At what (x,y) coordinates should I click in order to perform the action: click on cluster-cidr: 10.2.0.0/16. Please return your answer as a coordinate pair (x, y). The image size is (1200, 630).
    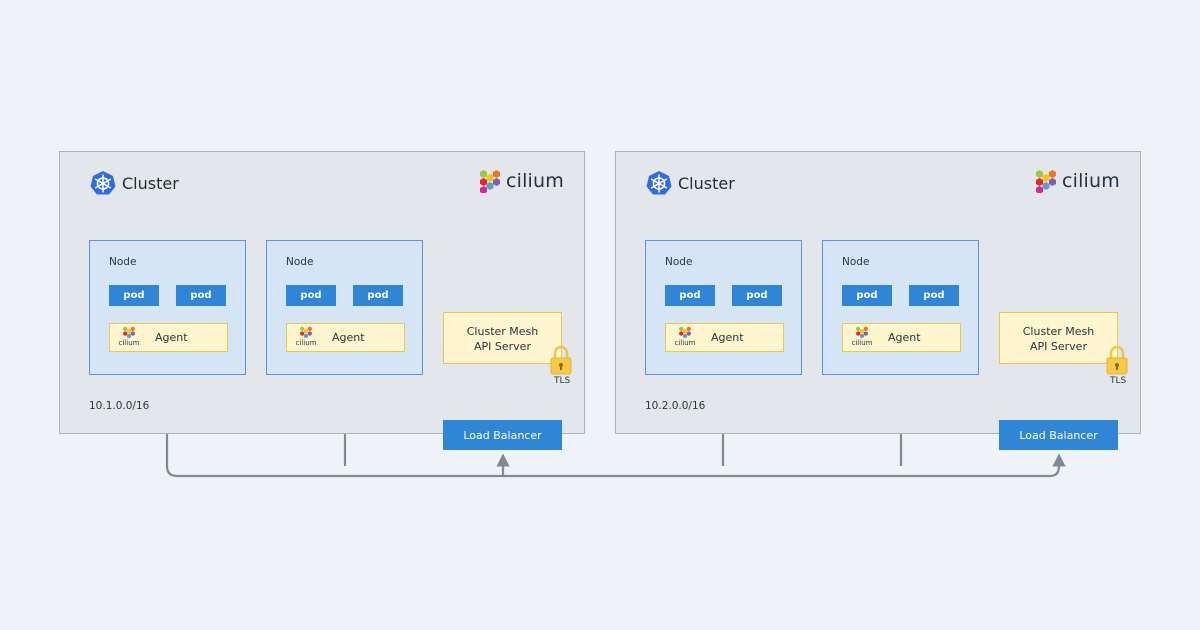
    Looking at the image, I should click on (675, 406).